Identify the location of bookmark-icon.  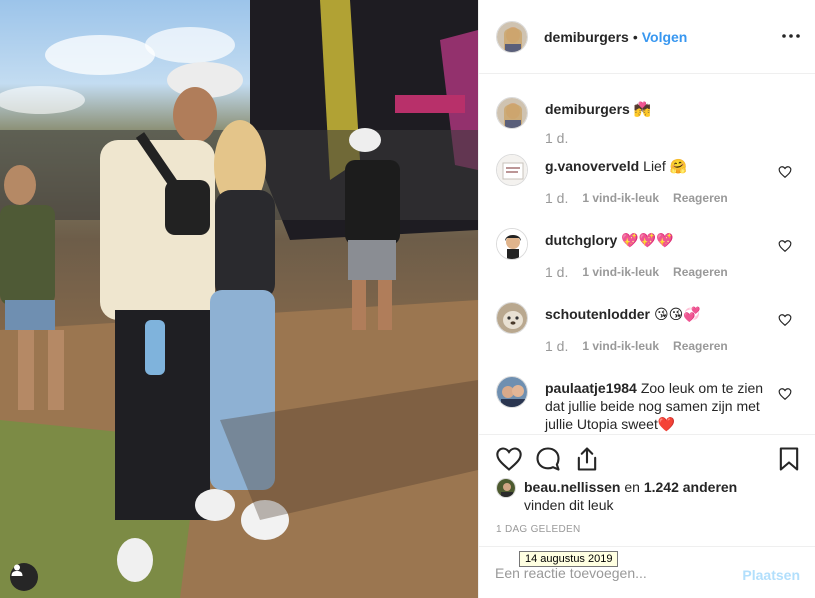
(789, 459).